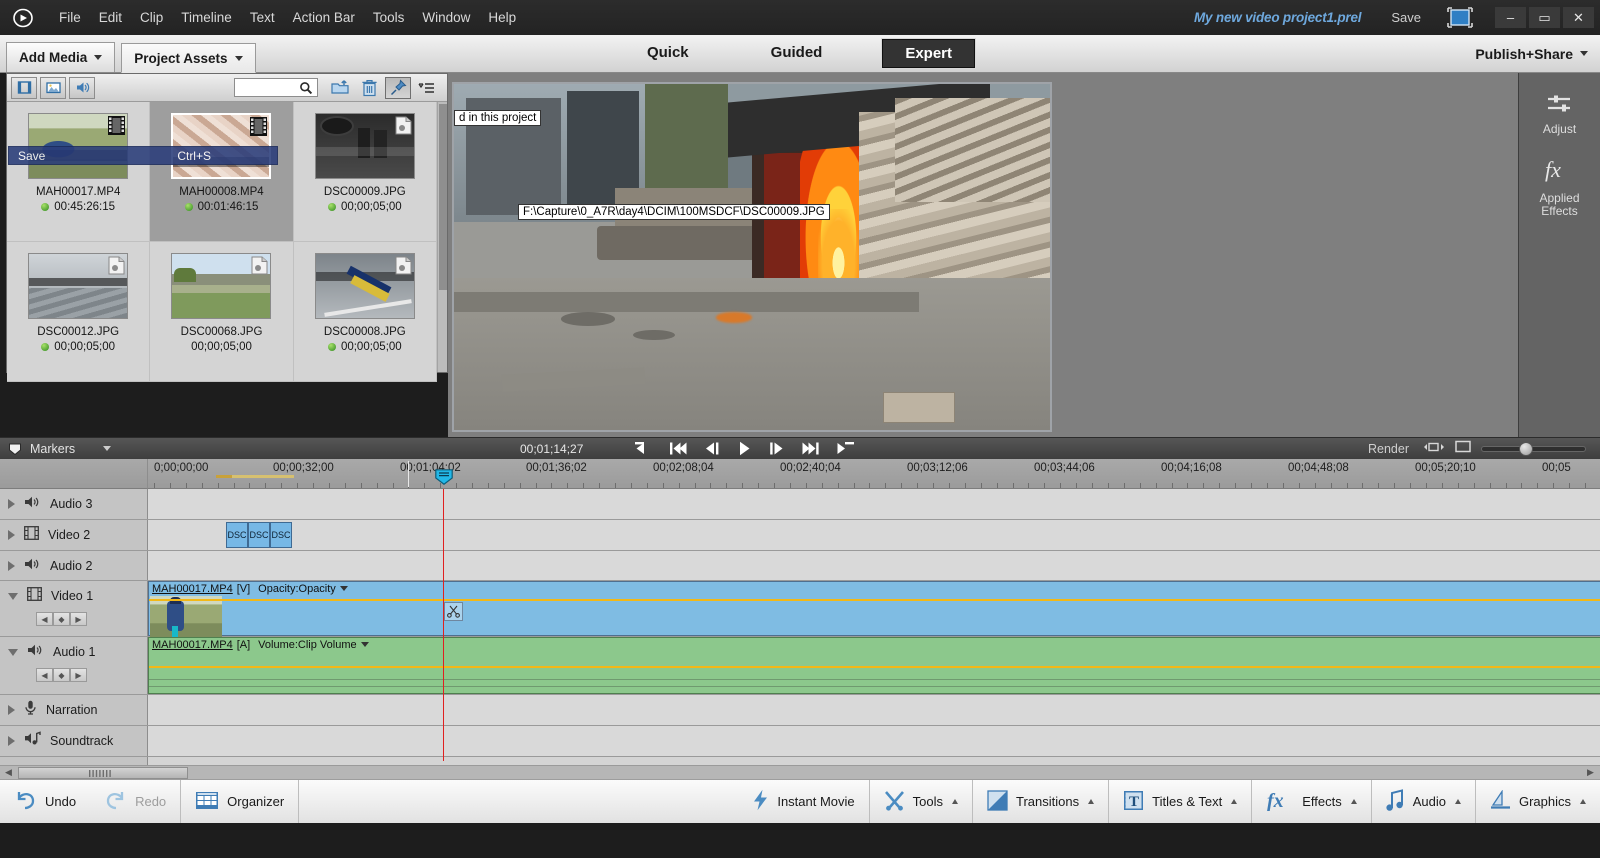  Describe the element at coordinates (1590, 772) in the screenshot. I see `scroll-right-arrow: ▶` at that location.